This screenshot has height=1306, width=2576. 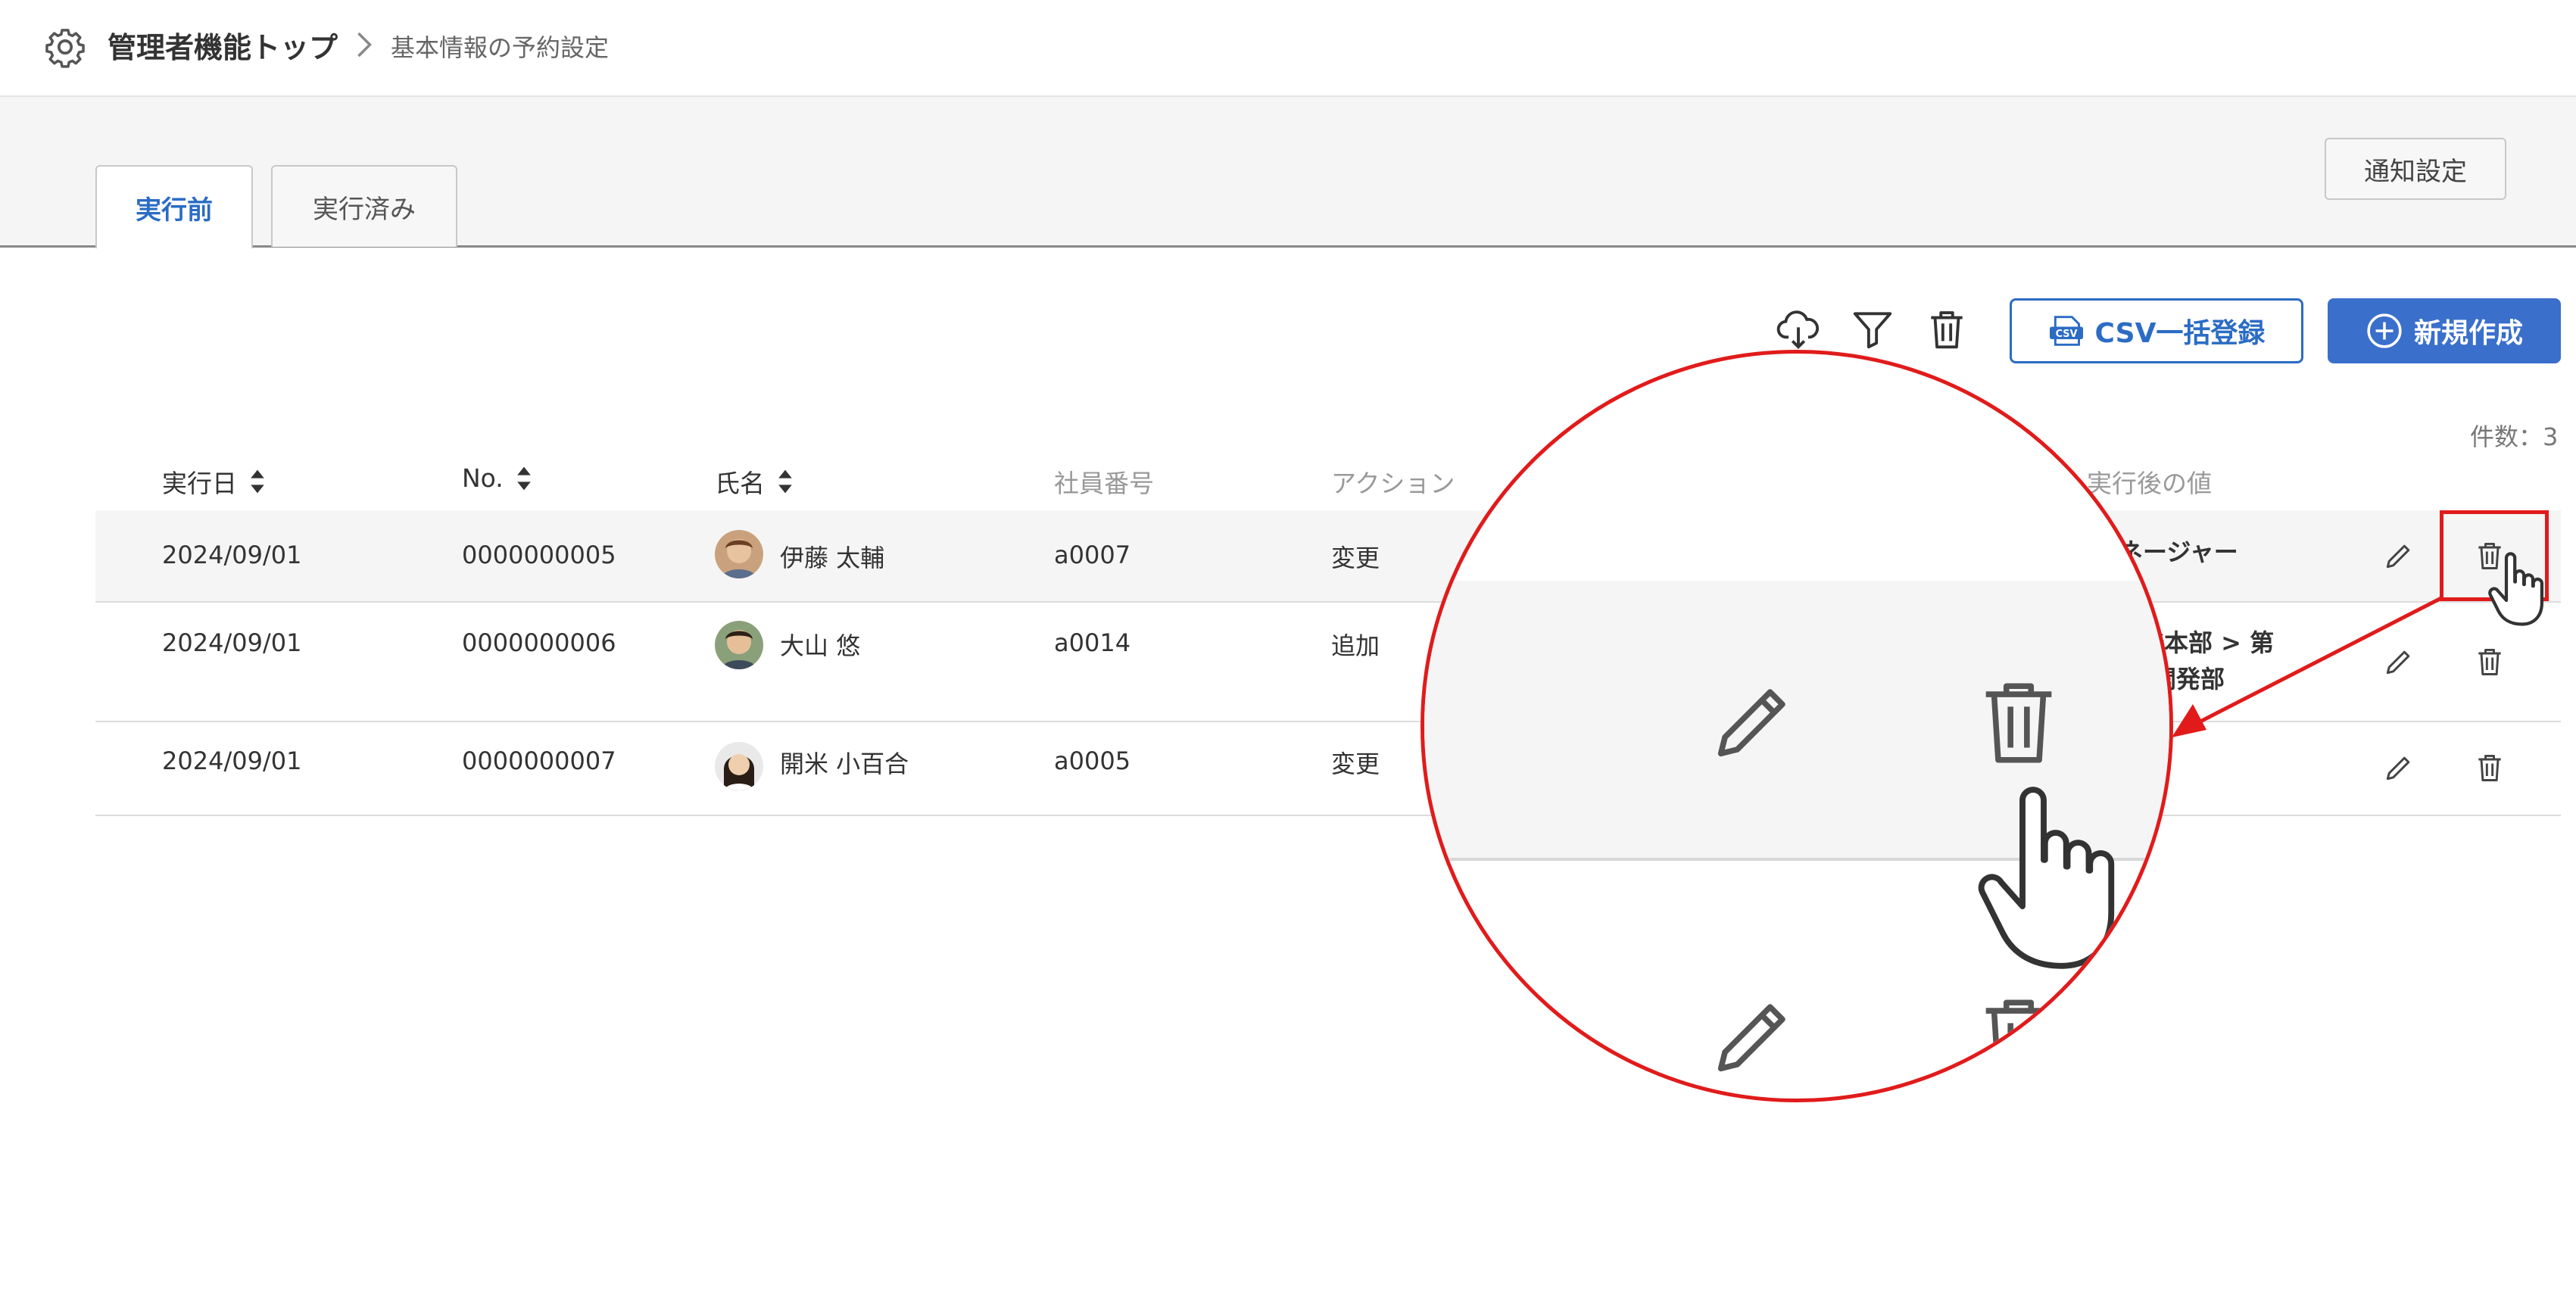 What do you see at coordinates (174, 206) in the screenshot?
I see `tab-before-execution: 実行前` at bounding box center [174, 206].